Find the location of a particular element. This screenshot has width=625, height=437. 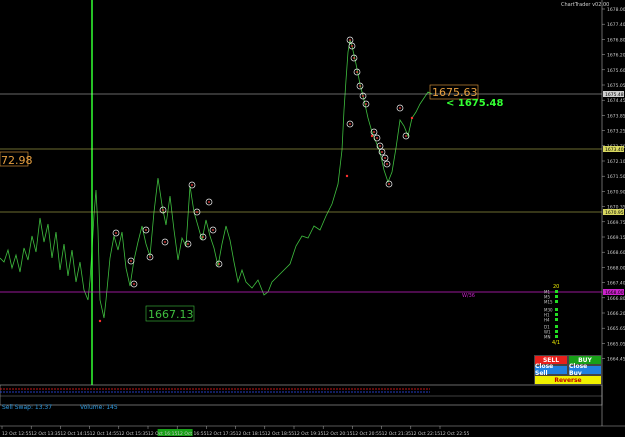

price-tick-label: 1676.20 is located at coordinates (616, 56).